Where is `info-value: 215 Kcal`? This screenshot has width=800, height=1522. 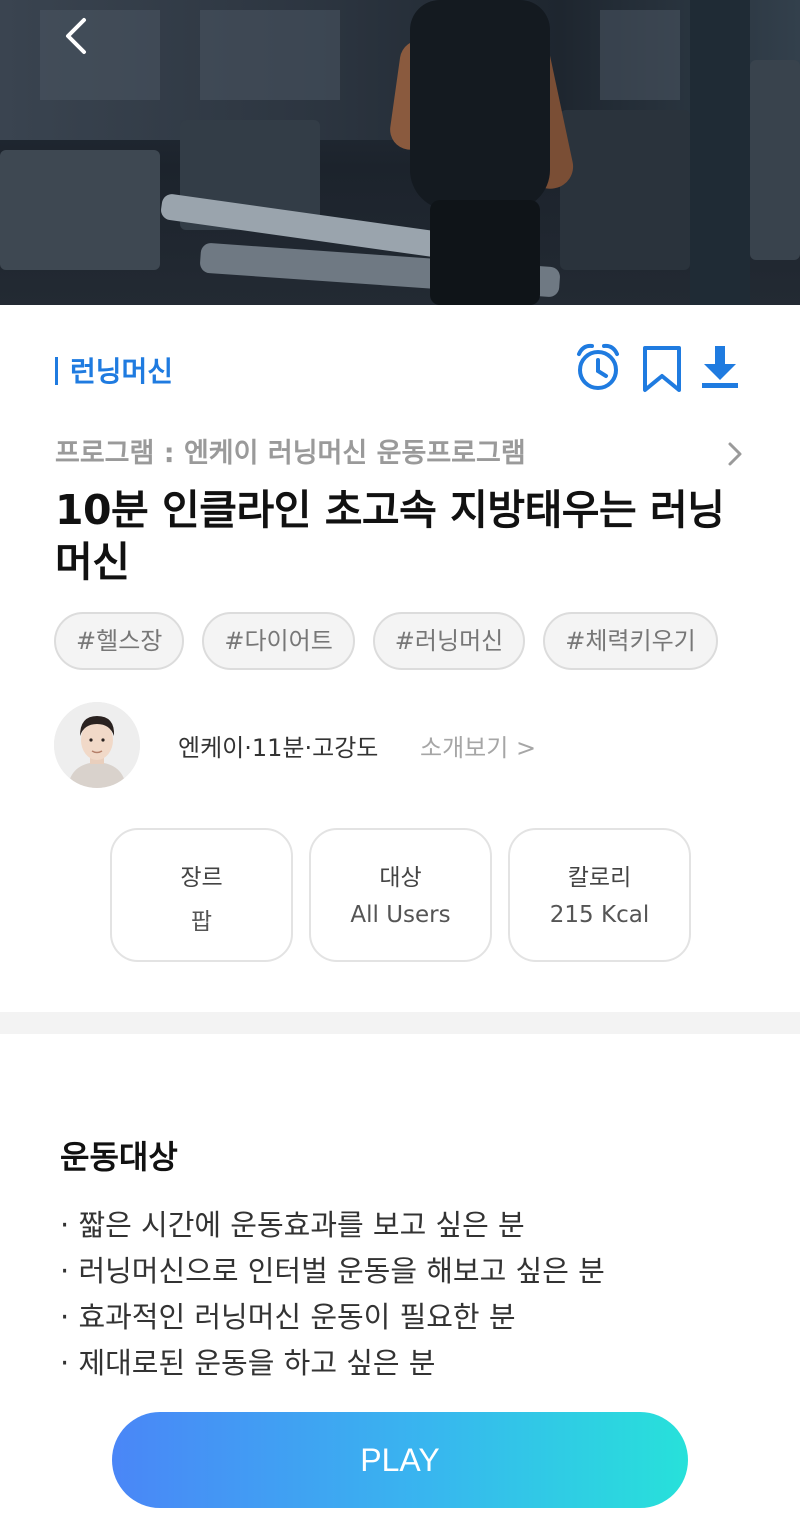
info-value: 215 Kcal is located at coordinates (599, 915).